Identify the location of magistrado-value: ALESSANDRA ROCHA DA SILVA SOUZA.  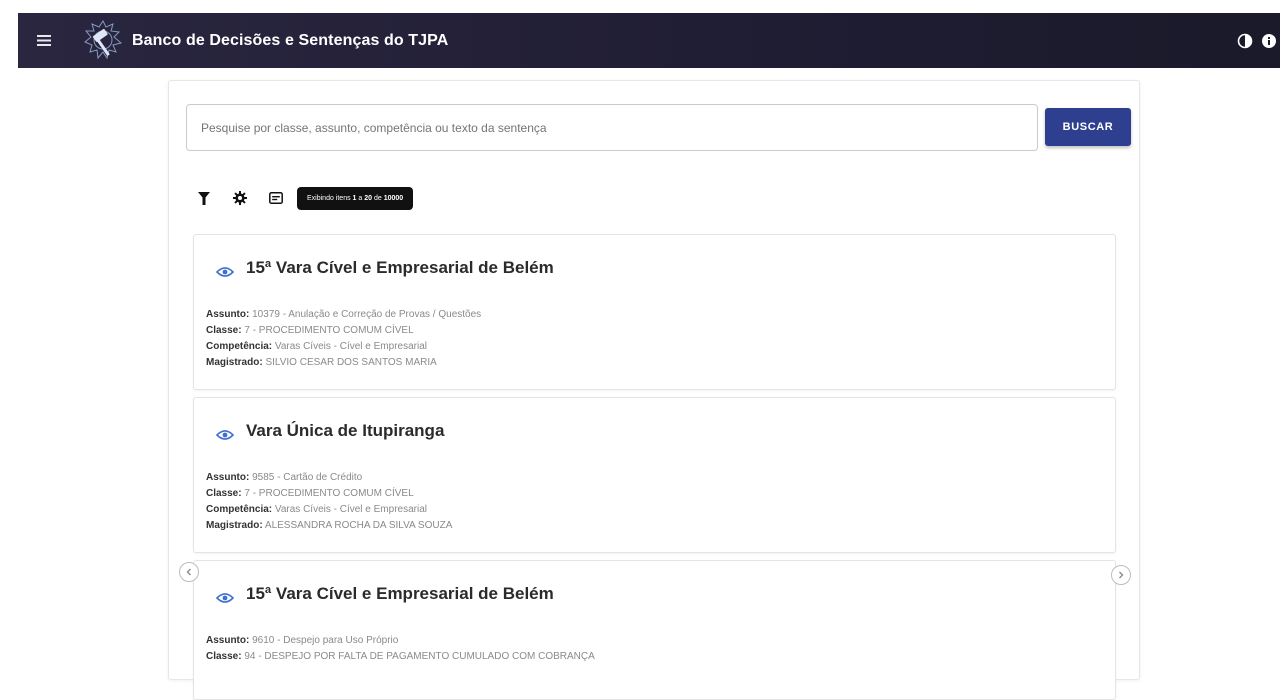
(357, 525).